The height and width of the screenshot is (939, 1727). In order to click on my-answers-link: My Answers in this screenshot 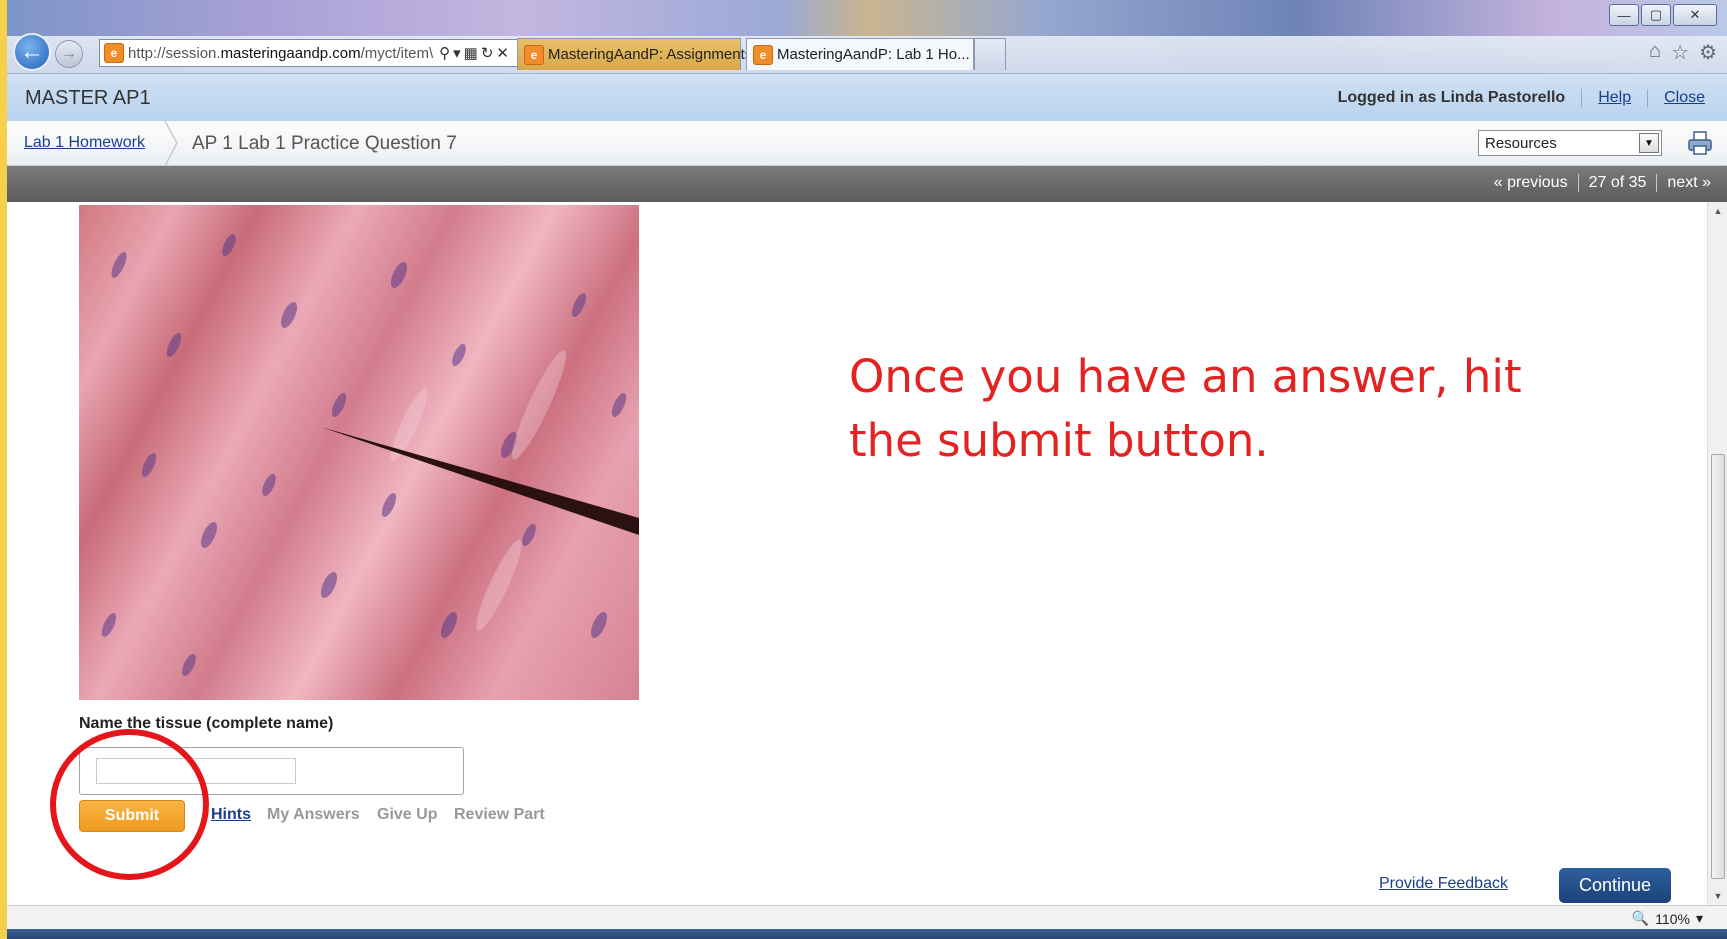, I will do `click(313, 815)`.